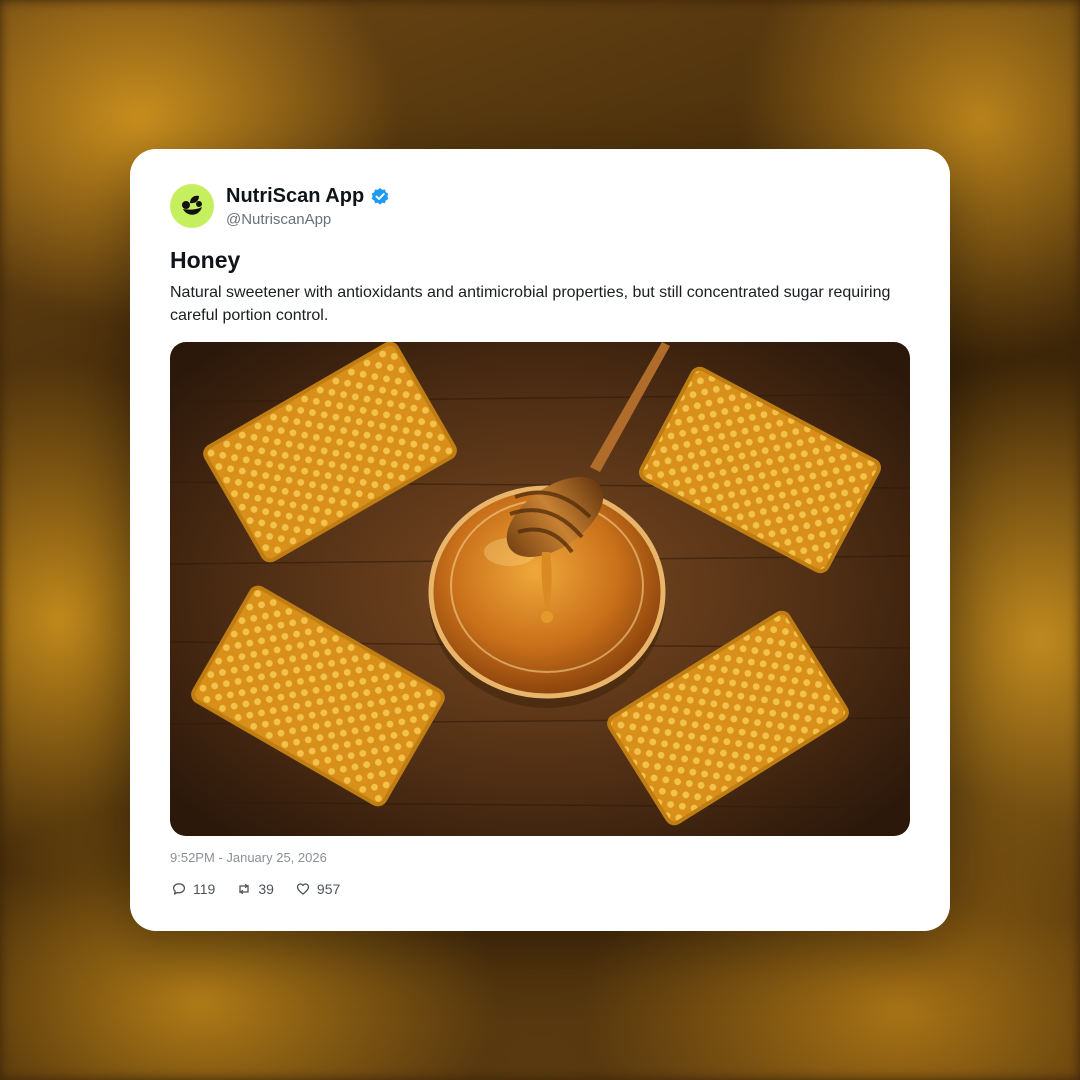  I want to click on author-row: NutriScan App, so click(308, 196).